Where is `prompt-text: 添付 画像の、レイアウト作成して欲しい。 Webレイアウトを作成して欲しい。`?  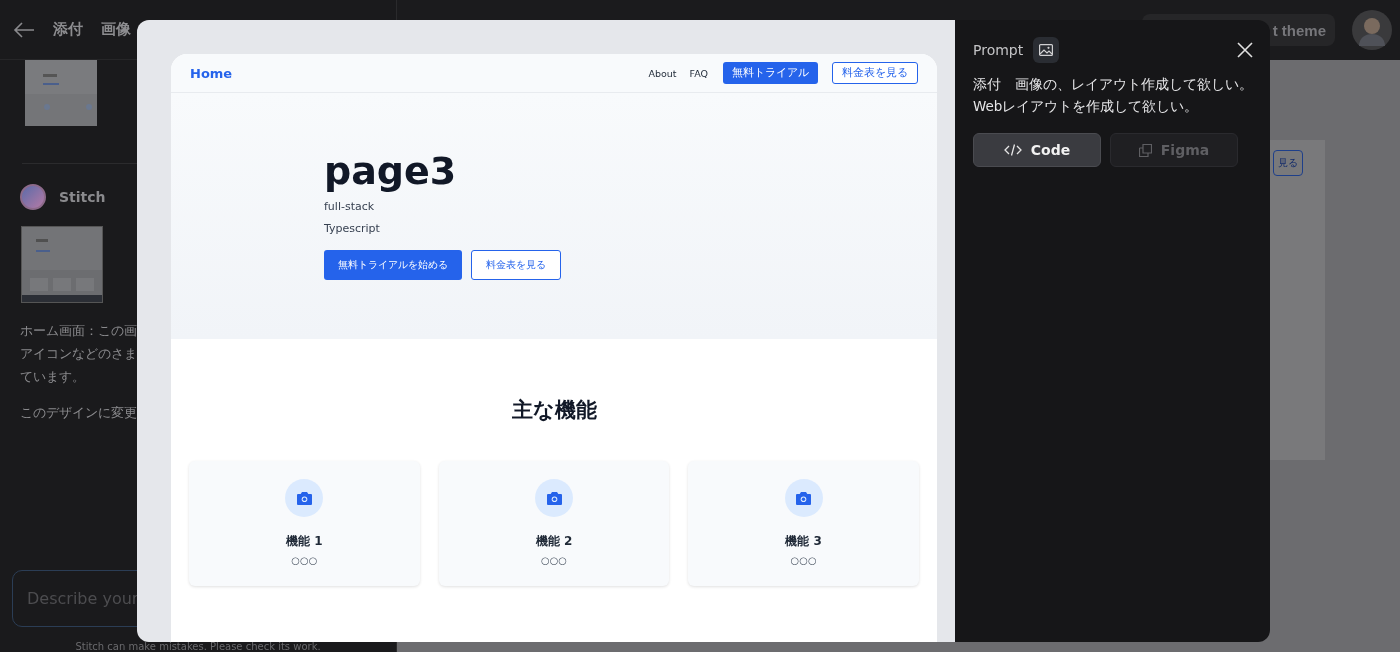
prompt-text: 添付 画像の、レイアウト作成して欲しい。 Webレイアウトを作成して欲しい。 is located at coordinates (1113, 95).